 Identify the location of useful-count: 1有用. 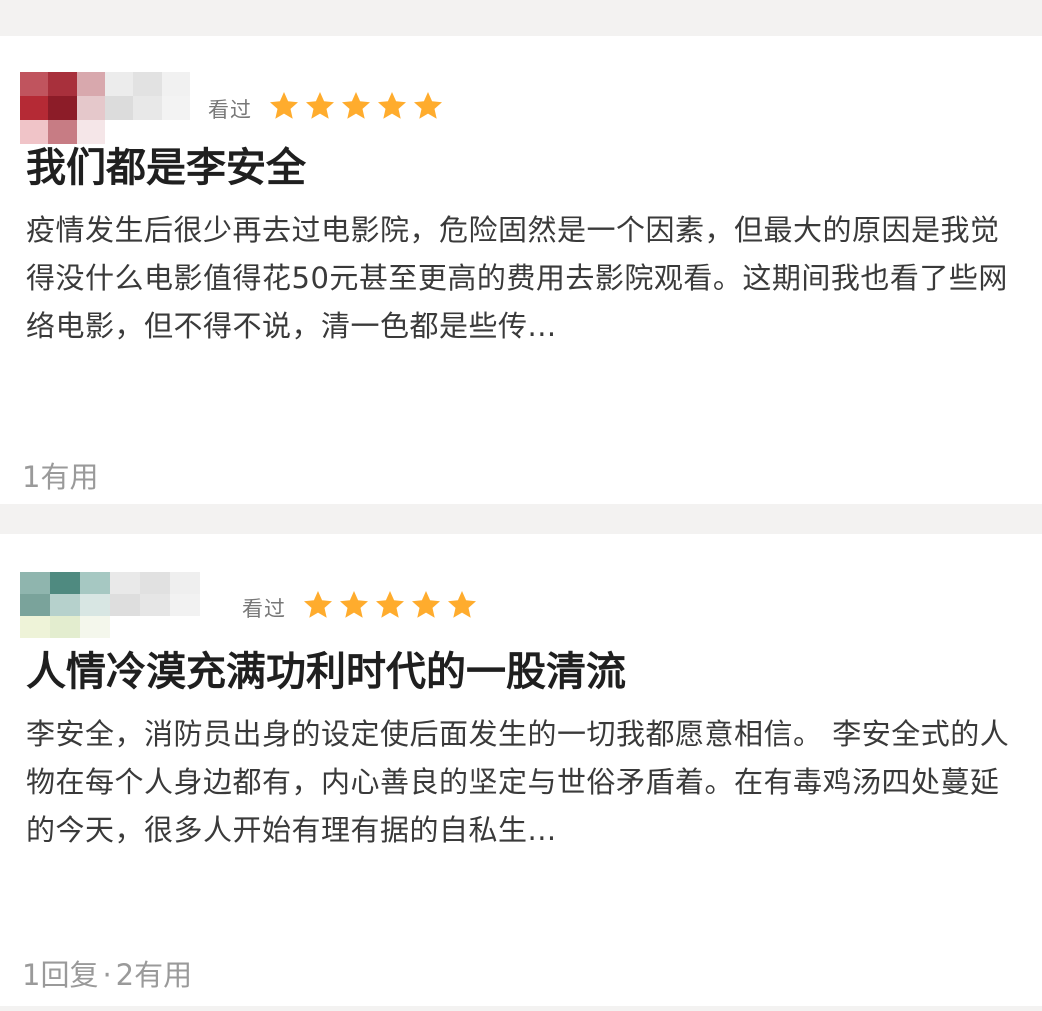
(60, 477).